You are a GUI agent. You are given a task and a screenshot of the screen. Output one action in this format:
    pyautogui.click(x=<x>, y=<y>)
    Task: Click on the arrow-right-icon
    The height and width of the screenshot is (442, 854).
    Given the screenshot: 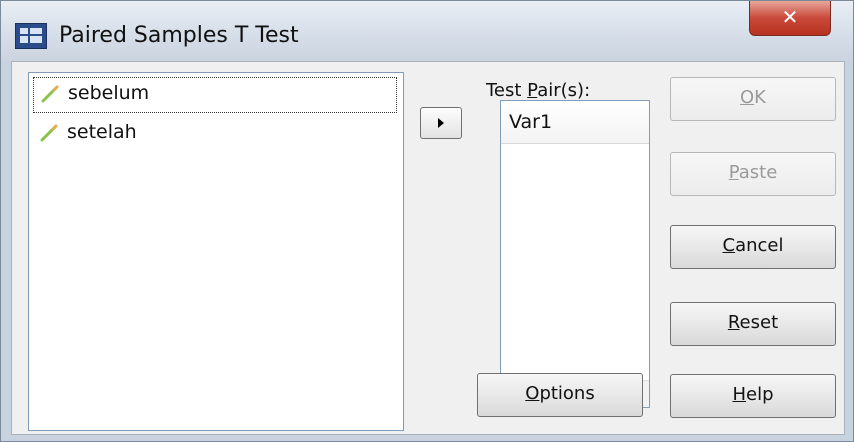 What is the action you would take?
    pyautogui.click(x=441, y=123)
    